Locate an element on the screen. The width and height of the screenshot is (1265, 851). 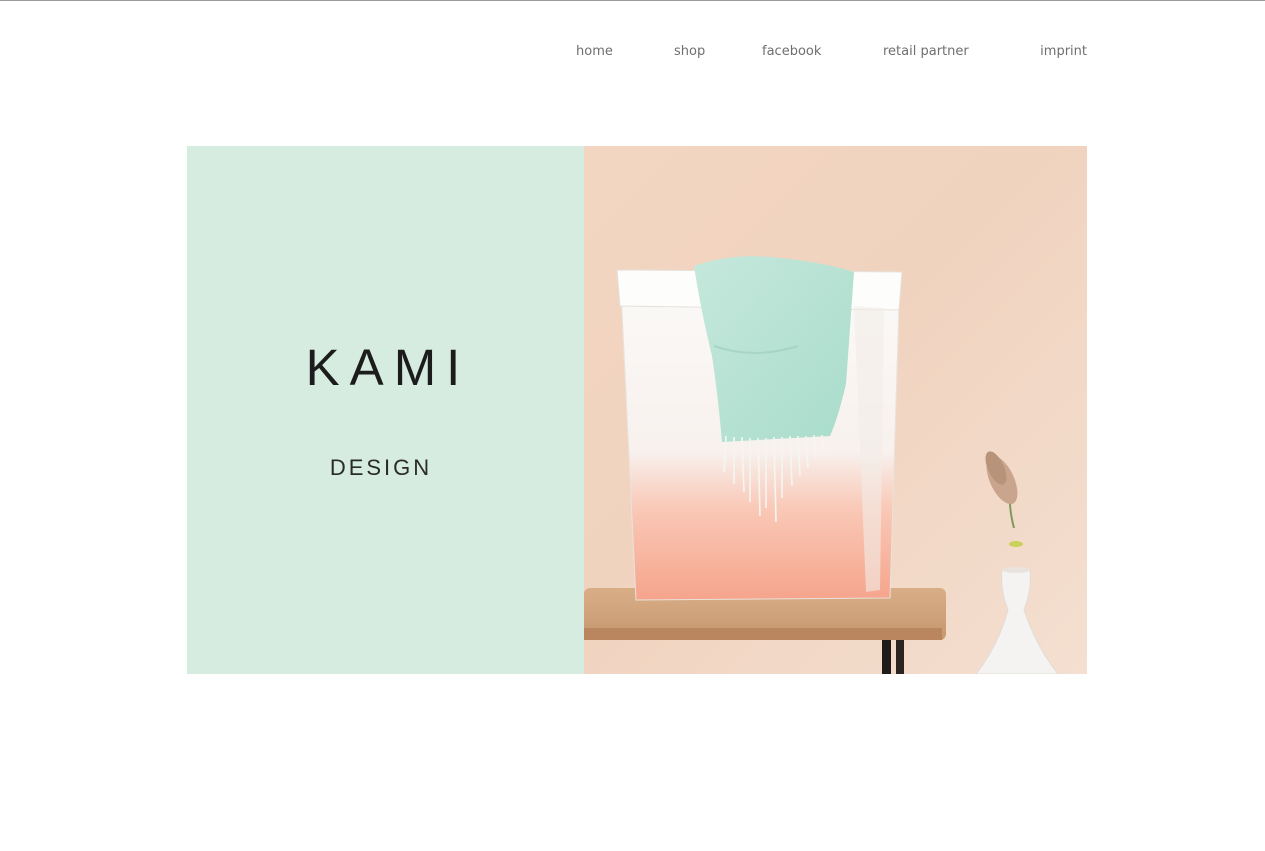
nav-item-facebook: facebook is located at coordinates (791, 51).